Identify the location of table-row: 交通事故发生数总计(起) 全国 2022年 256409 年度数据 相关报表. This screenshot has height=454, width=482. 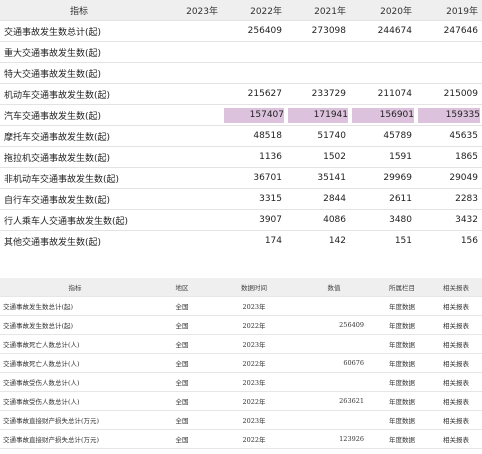
(241, 325).